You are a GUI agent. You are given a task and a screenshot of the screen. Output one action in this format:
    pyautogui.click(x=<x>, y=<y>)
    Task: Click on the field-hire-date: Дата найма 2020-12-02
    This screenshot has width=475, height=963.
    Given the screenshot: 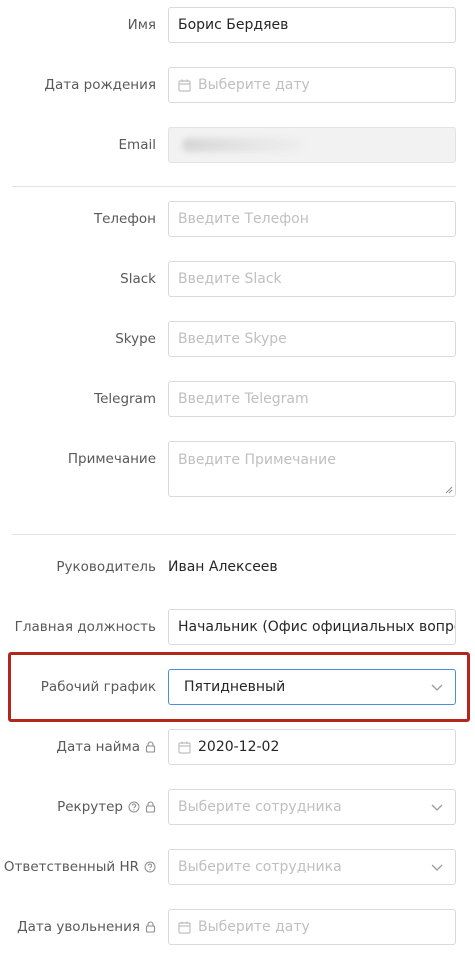 What is the action you would take?
    pyautogui.click(x=237, y=747)
    